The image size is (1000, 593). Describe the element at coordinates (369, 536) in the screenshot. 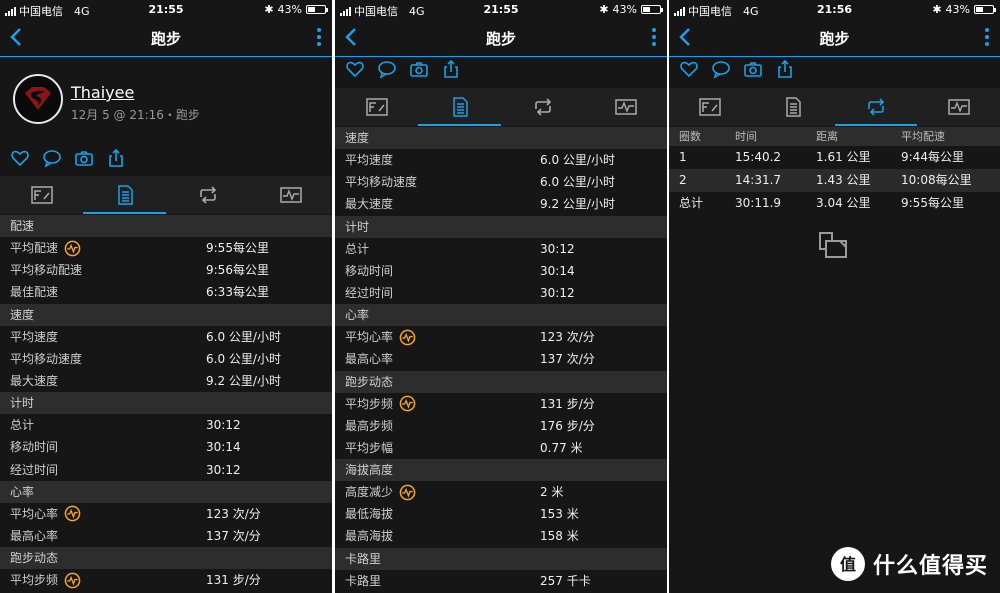

I see `stat-label: 最高海拔` at that location.